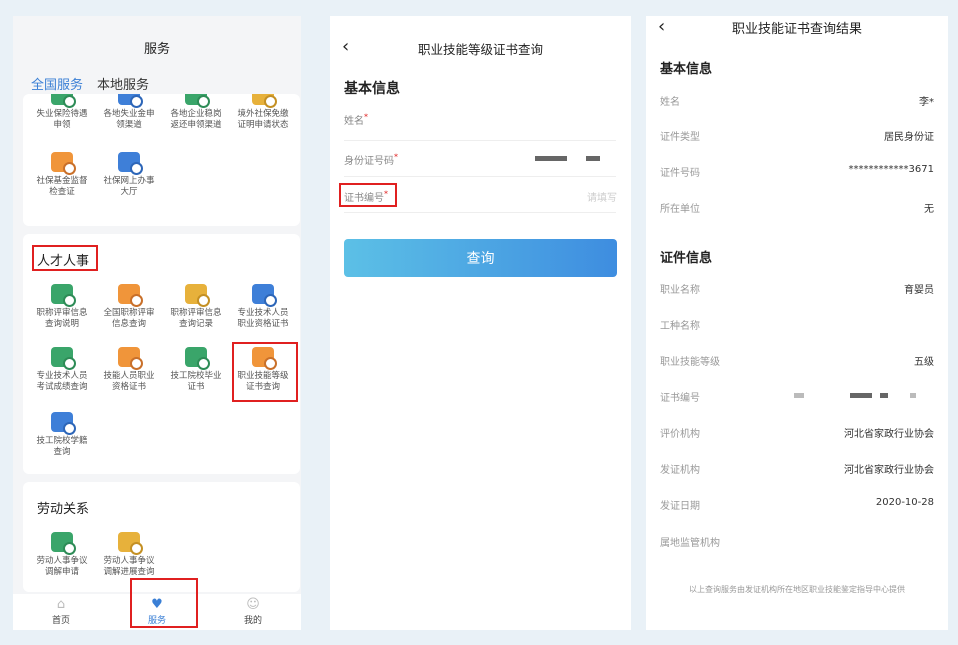 The width and height of the screenshot is (958, 645). I want to click on service-label: 调解申请, so click(61, 572).